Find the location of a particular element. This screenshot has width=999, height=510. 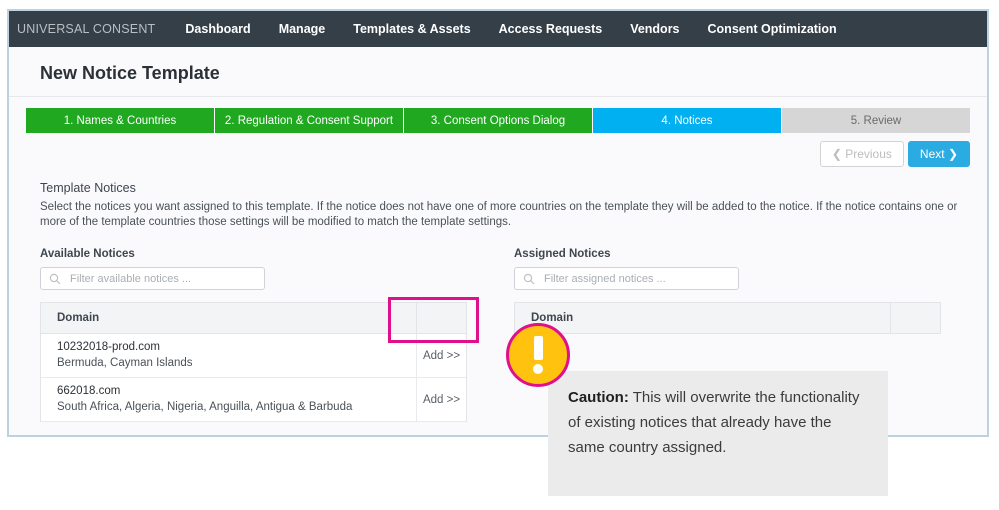

assigned-notices-table: Domain is located at coordinates (727, 318).